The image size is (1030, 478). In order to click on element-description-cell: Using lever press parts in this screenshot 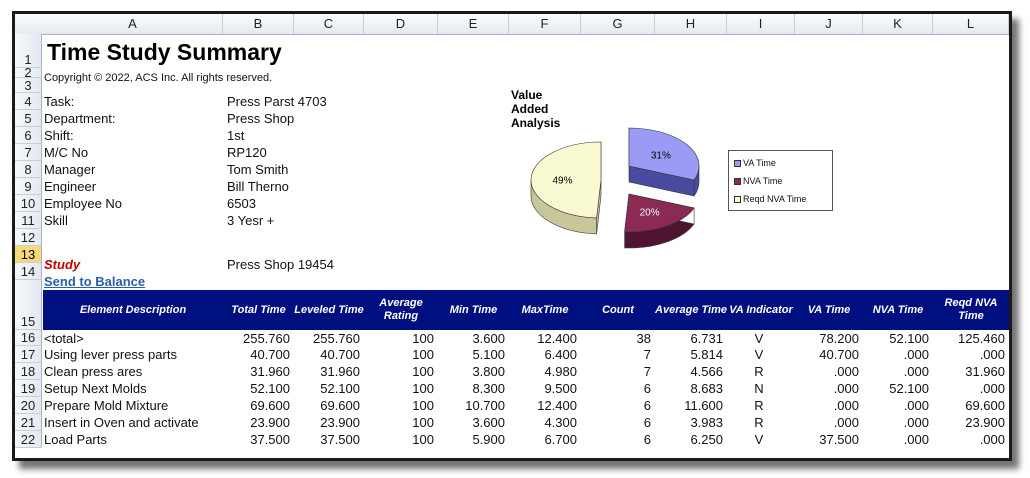, I will do `click(110, 354)`.